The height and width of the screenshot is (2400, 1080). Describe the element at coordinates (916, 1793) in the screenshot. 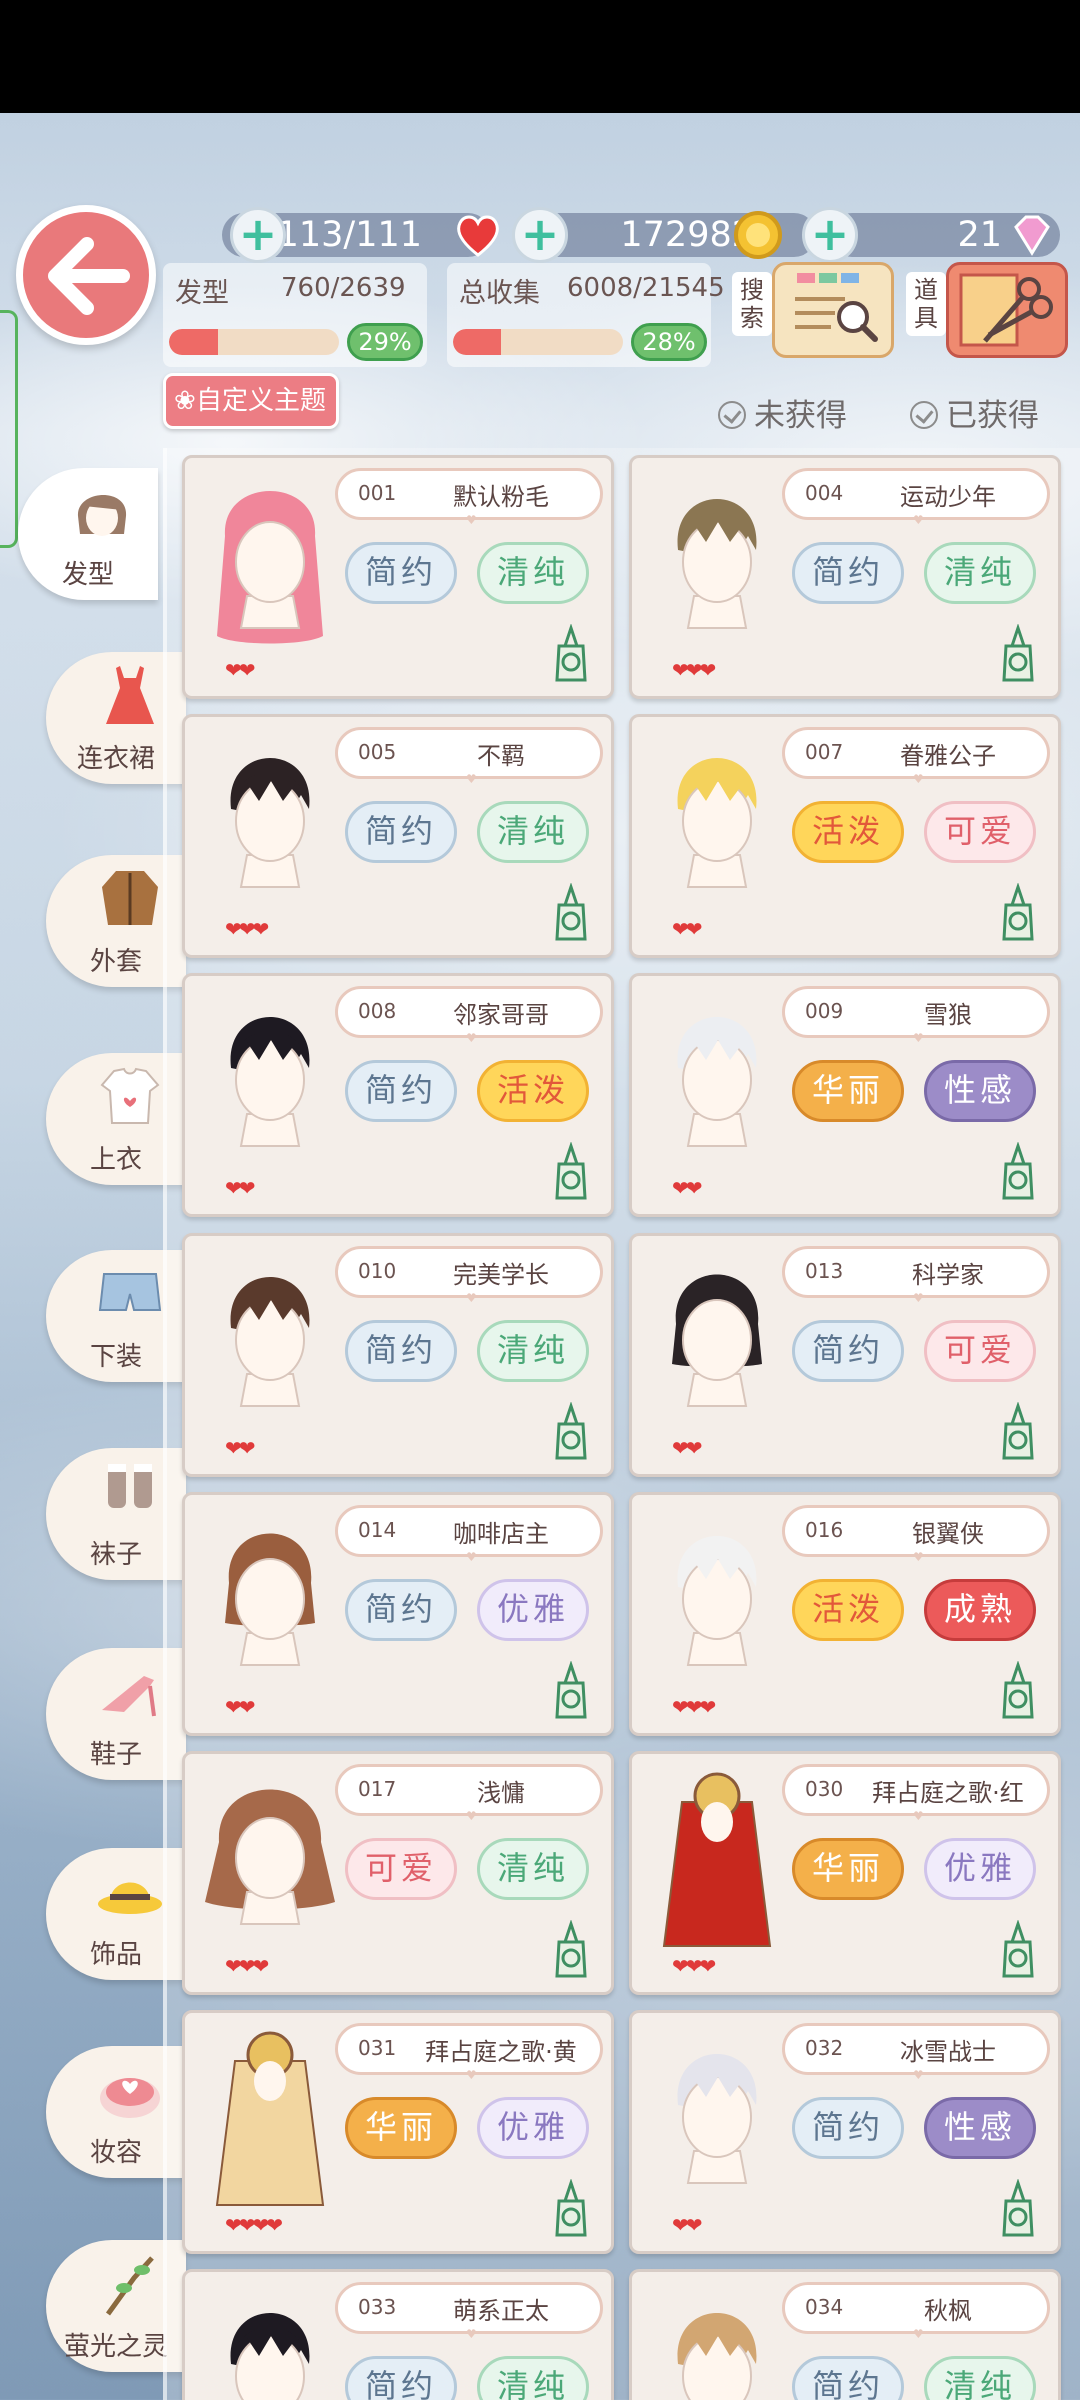

I see `item-name-plate: 030 拜占庭之歌·红 ♥` at that location.